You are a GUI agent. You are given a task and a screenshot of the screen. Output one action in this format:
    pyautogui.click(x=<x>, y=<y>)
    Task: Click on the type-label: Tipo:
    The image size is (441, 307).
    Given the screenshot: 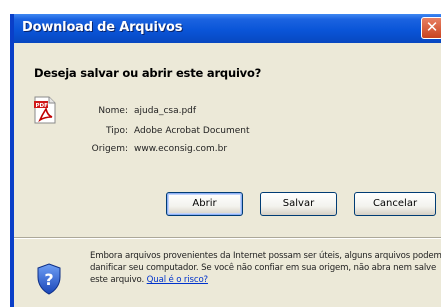 What is the action you would take?
    pyautogui.click(x=117, y=131)
    